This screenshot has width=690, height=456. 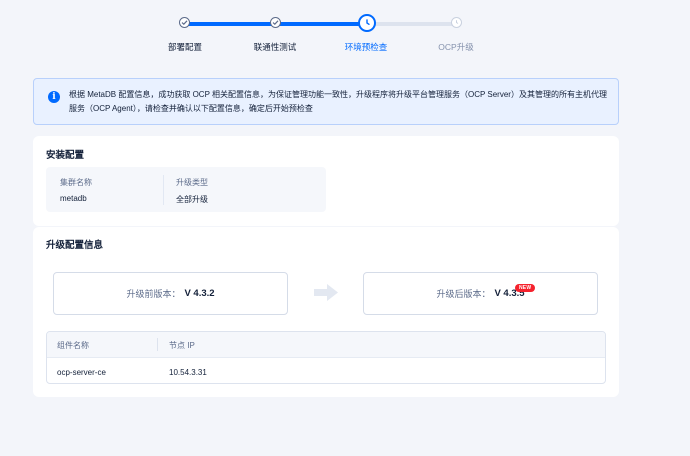 I want to click on step-2-check-icon, so click(x=275, y=22).